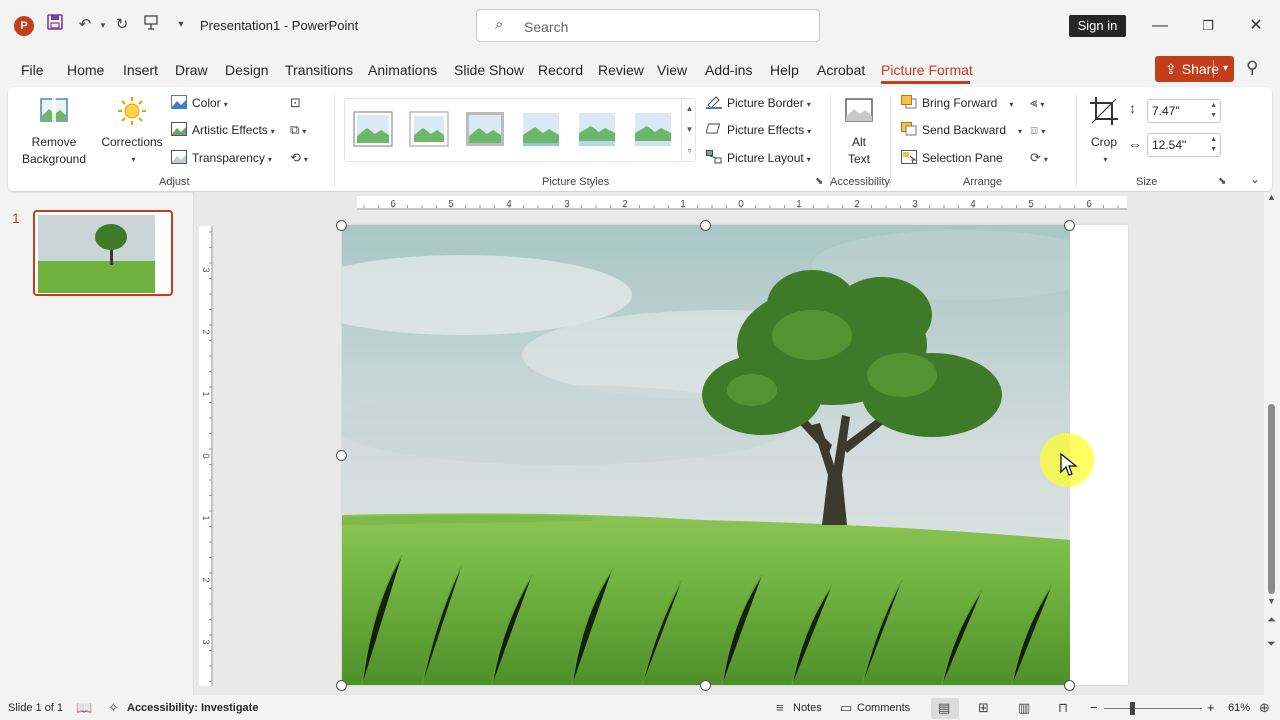  What do you see at coordinates (1094, 707) in the screenshot?
I see `zoom-out-icon: −` at bounding box center [1094, 707].